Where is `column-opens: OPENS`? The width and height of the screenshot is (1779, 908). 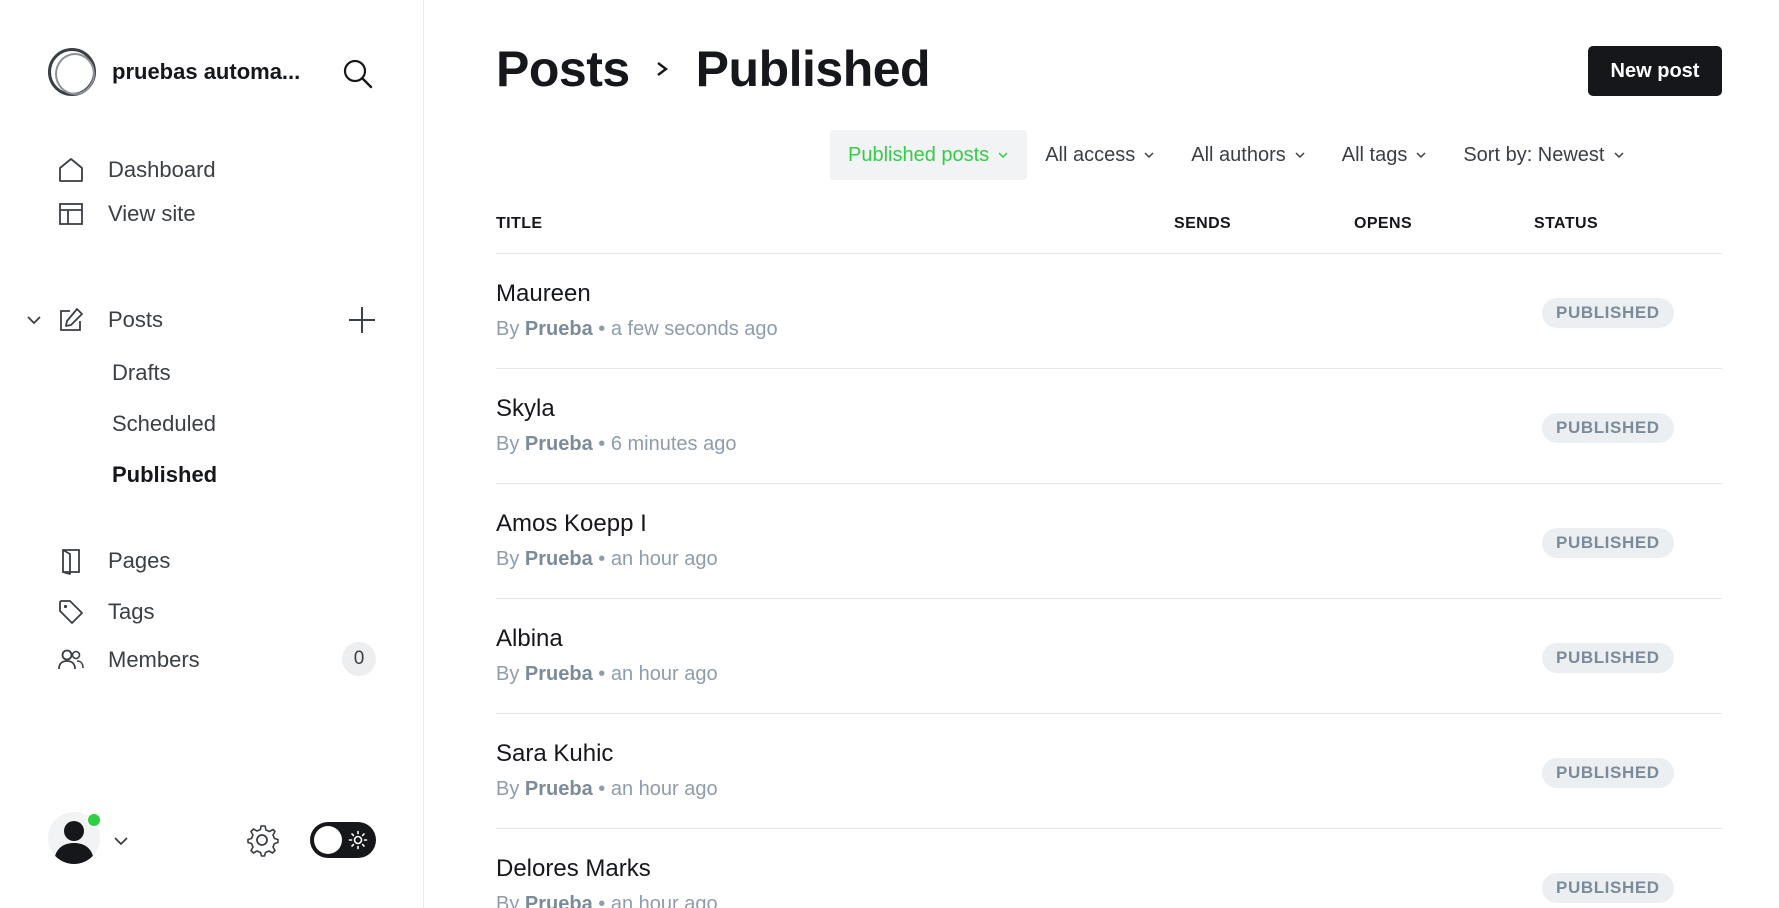
column-opens: OPENS is located at coordinates (1383, 223).